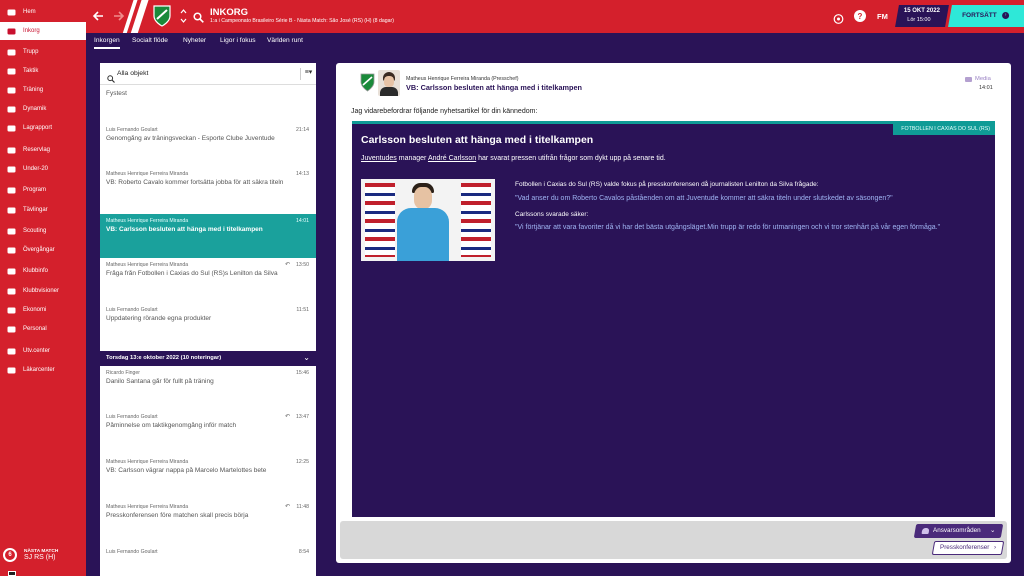 The height and width of the screenshot is (576, 1024). What do you see at coordinates (35, 190) in the screenshot?
I see `sidebar-item-label: Program` at bounding box center [35, 190].